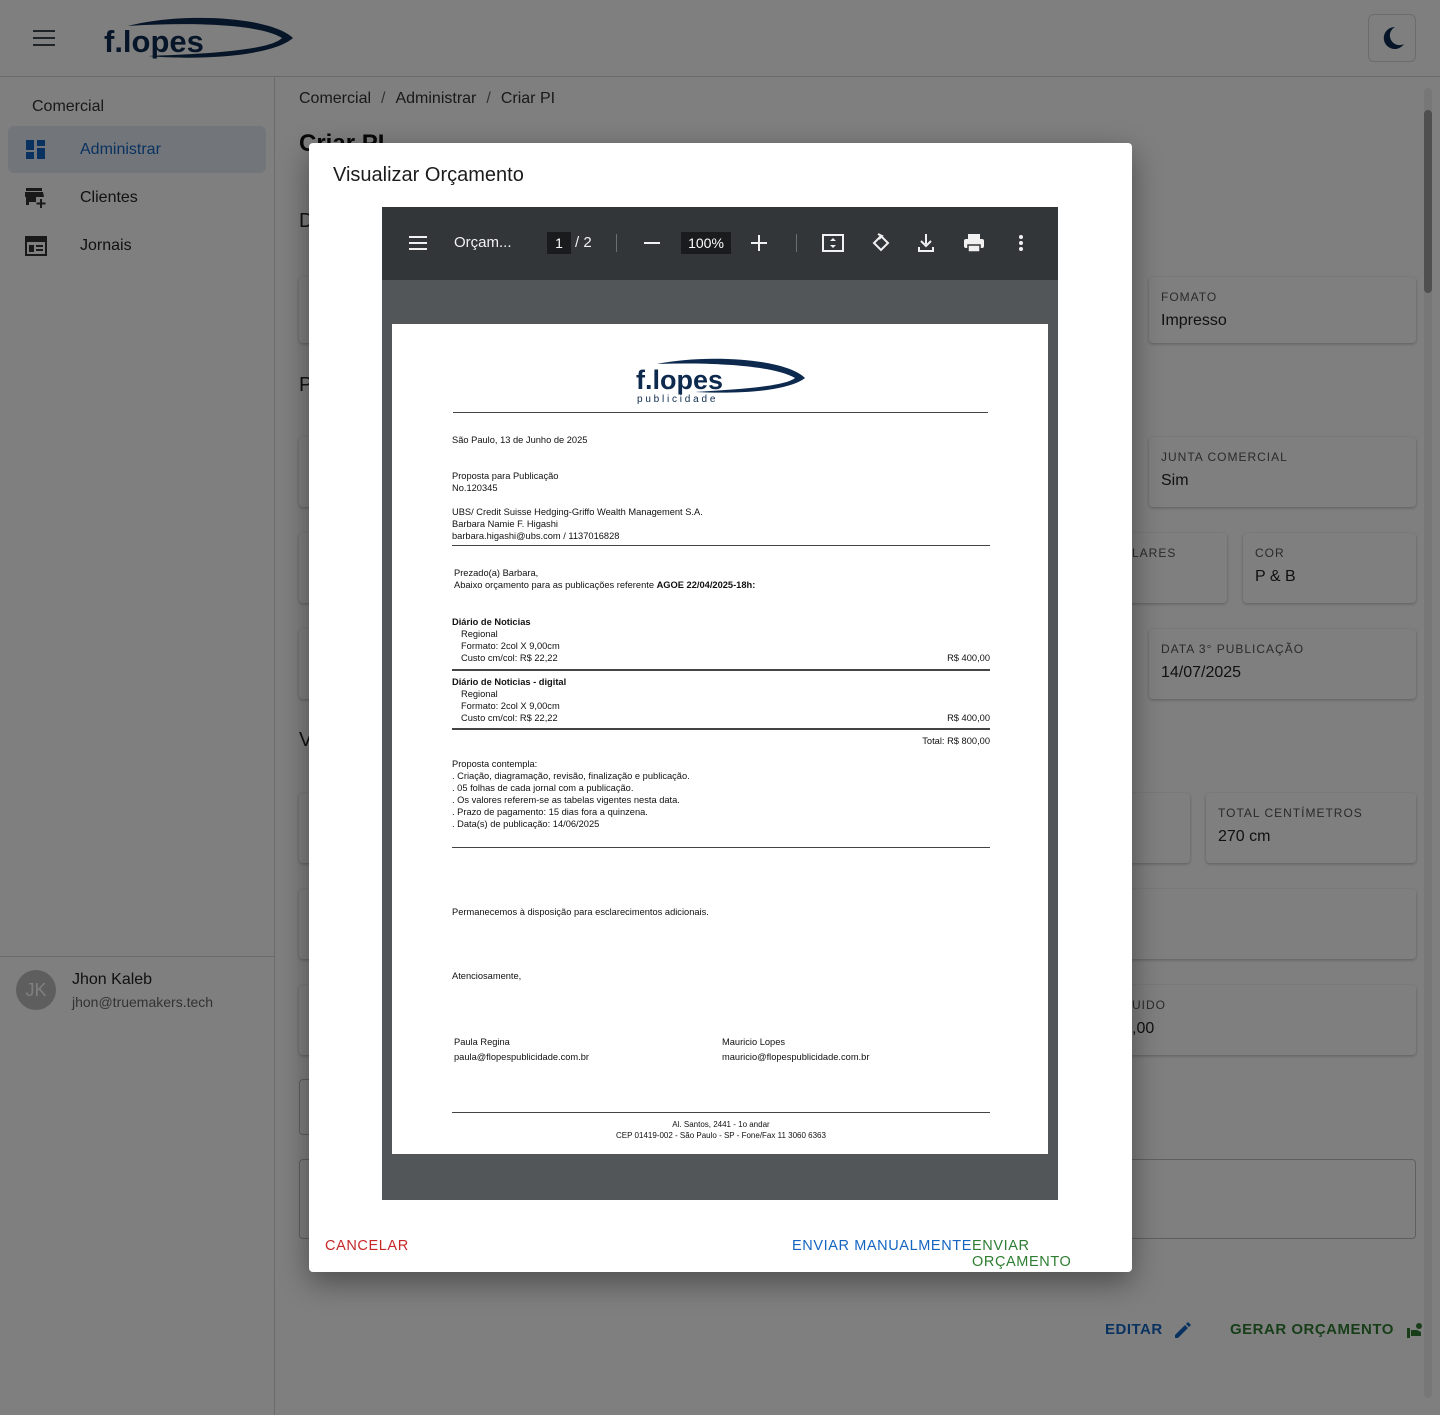 This screenshot has width=1440, height=1415. Describe the element at coordinates (509, 682) in the screenshot. I see `pdf-item-name: Diário de Noticias - digital` at that location.